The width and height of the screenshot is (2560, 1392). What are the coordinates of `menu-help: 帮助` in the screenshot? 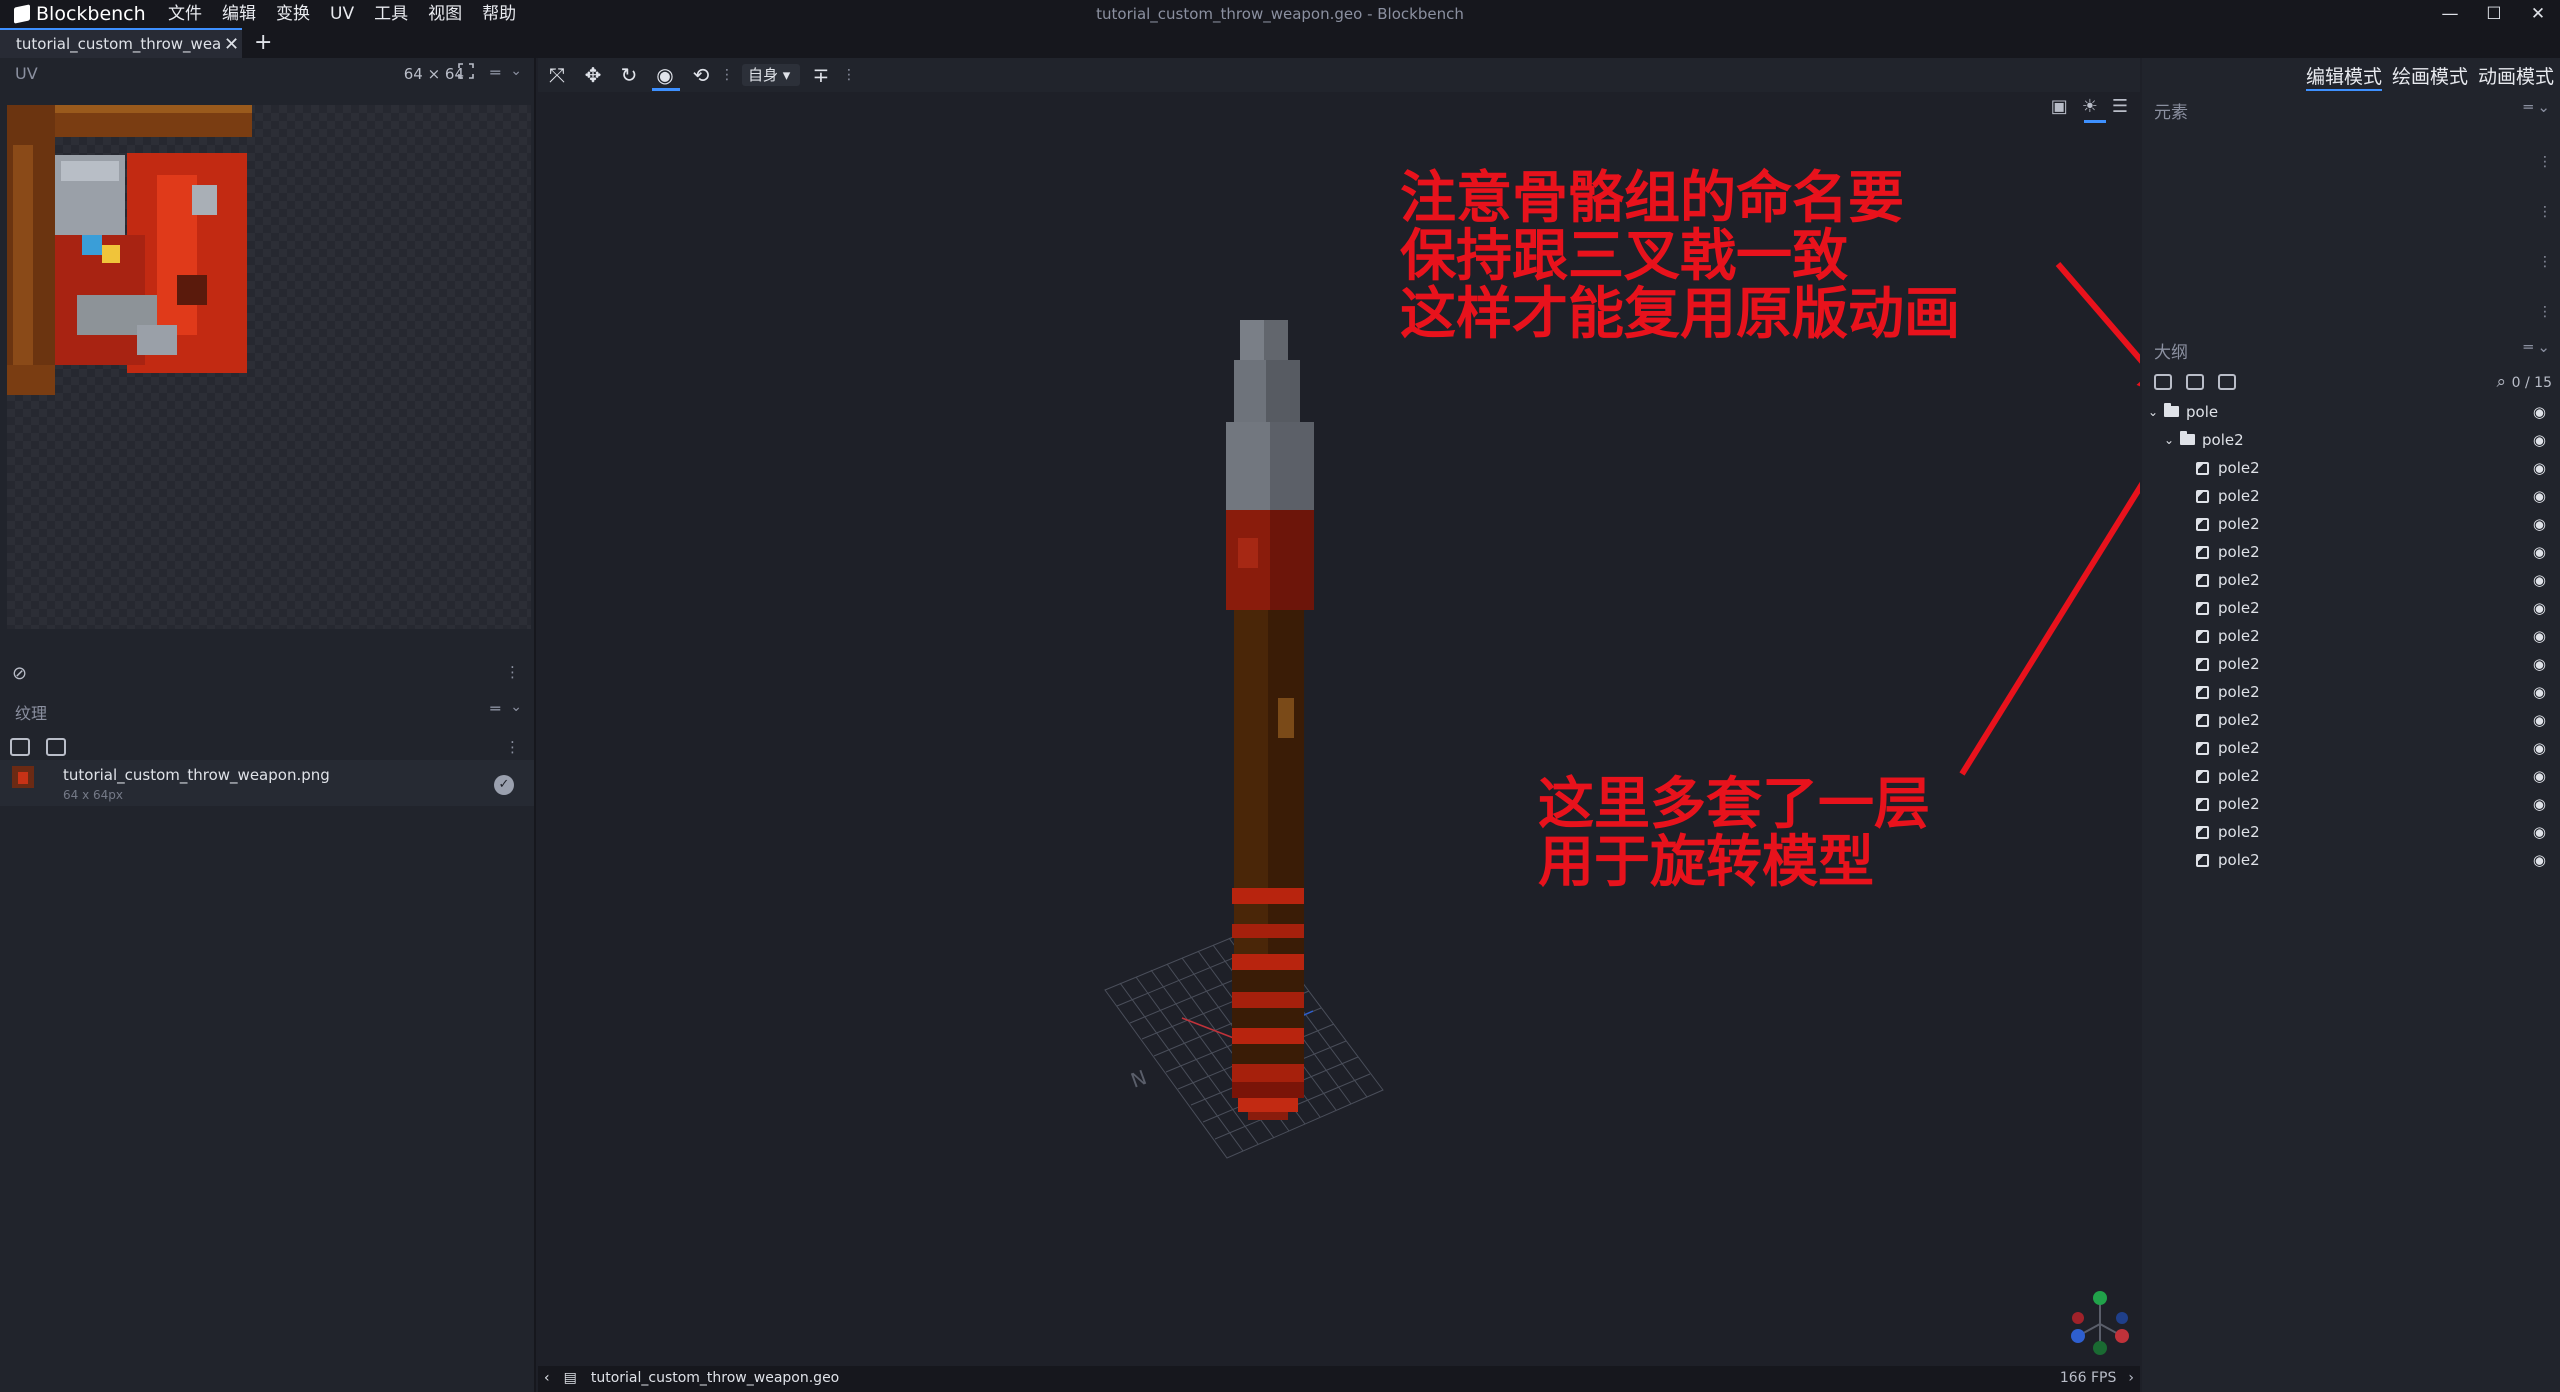 It's located at (499, 14).